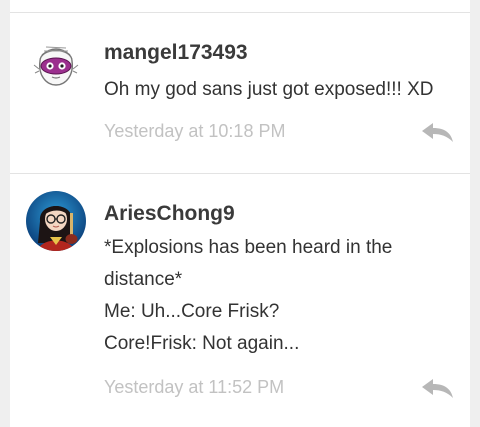  What do you see at coordinates (143, 279) in the screenshot?
I see `comment-body-line: distance*` at bounding box center [143, 279].